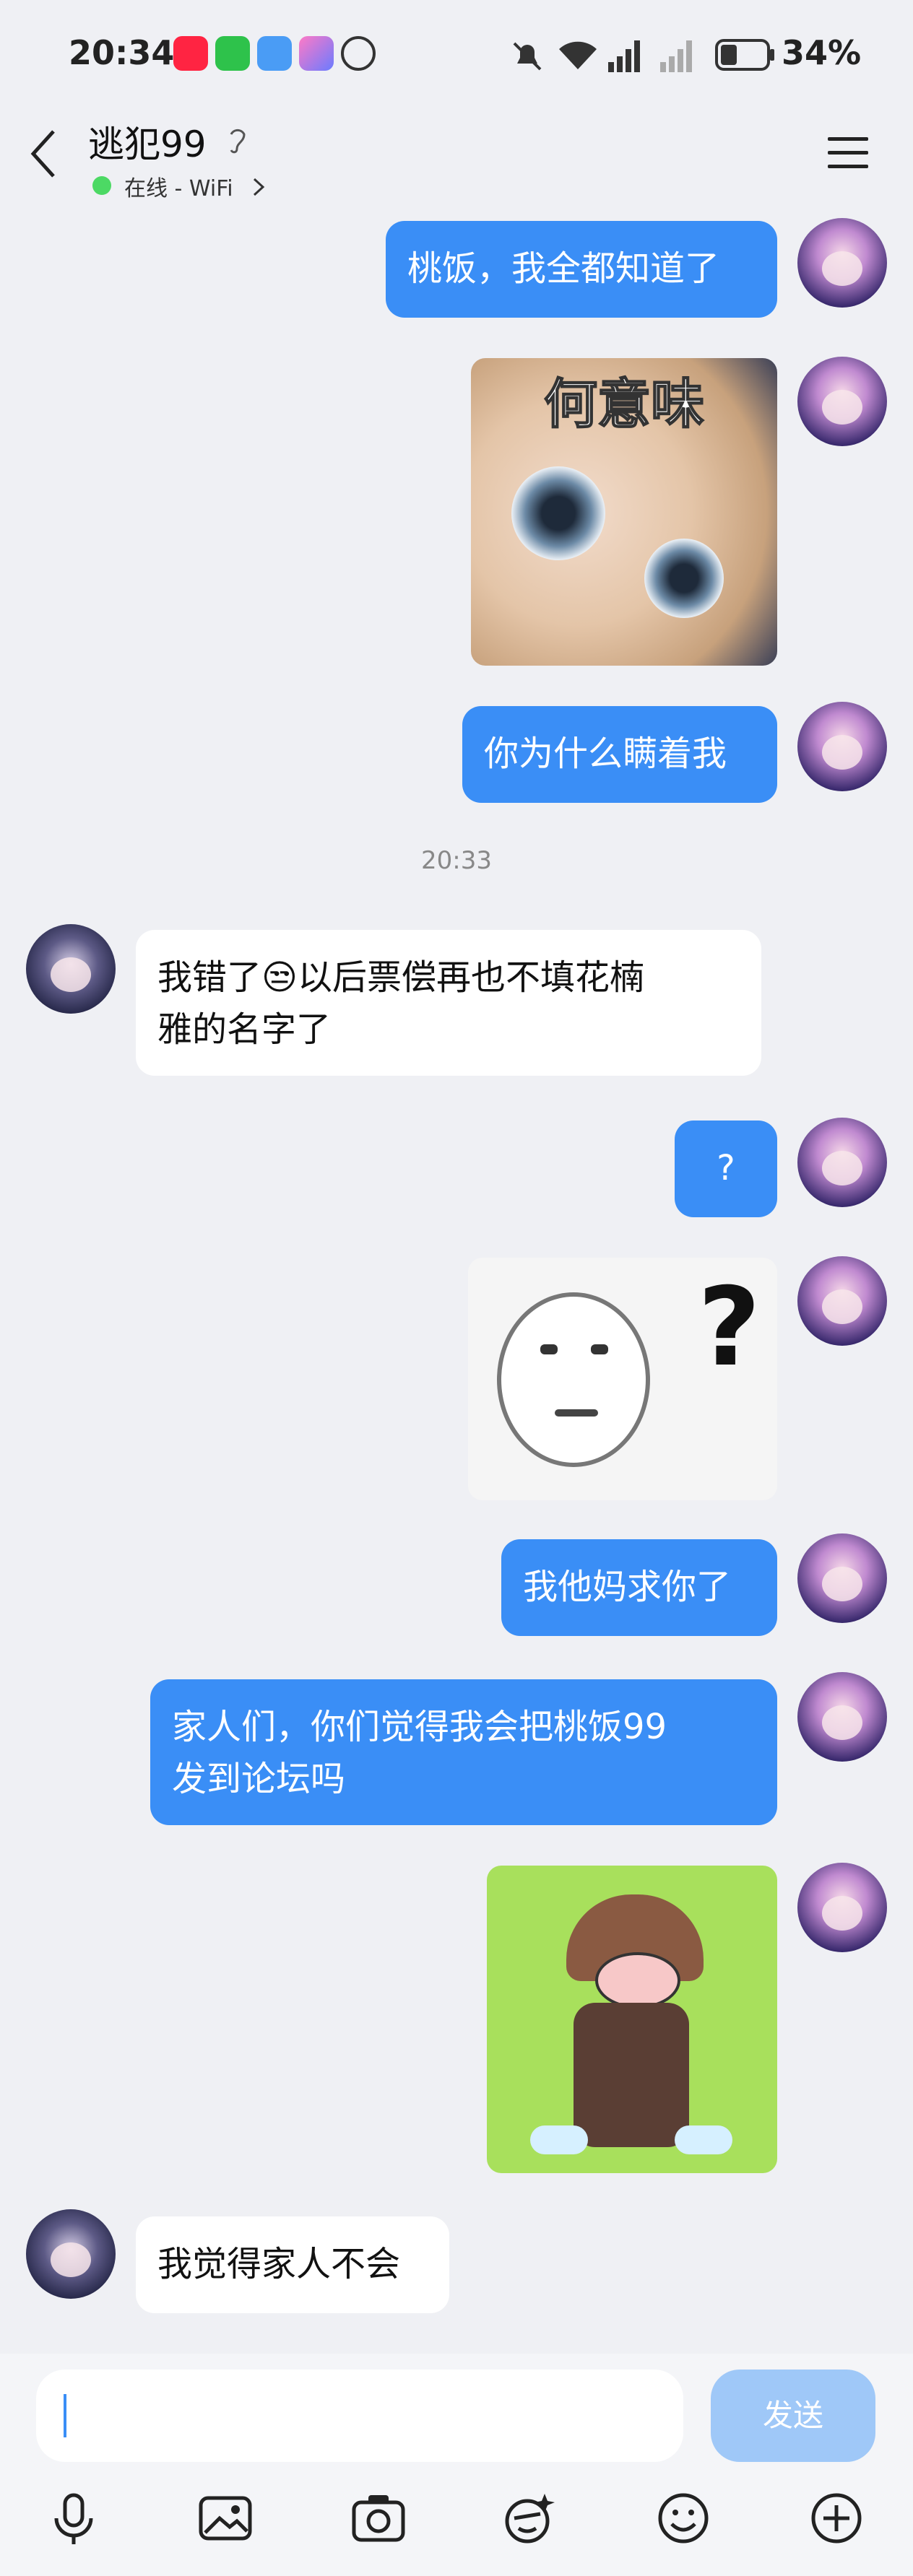  Describe the element at coordinates (122, 52) in the screenshot. I see `status-time: 20:34` at that location.